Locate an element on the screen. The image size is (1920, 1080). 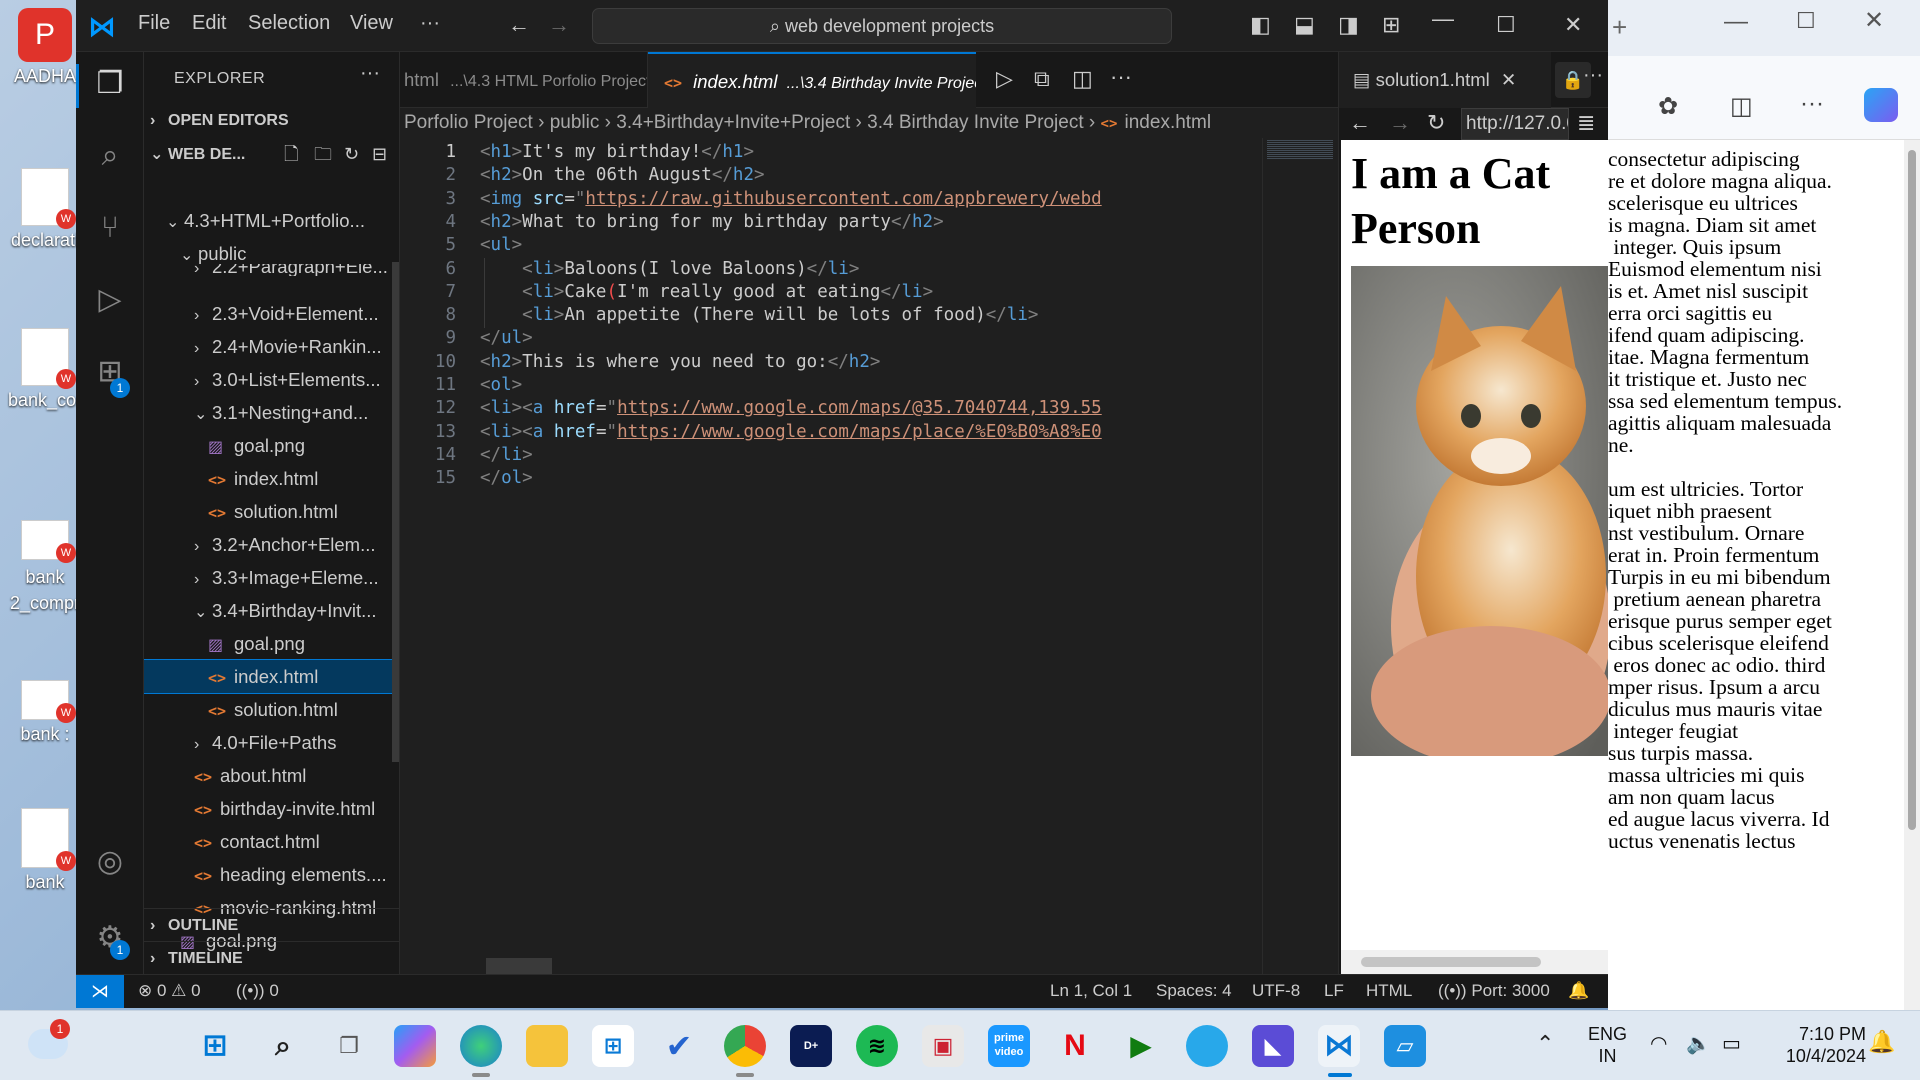
tree-file: <> index.html is located at coordinates (271, 478).